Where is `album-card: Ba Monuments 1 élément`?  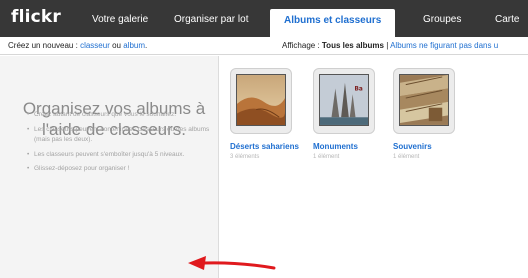
album-card: Ba Monuments 1 élément is located at coordinates (353, 114).